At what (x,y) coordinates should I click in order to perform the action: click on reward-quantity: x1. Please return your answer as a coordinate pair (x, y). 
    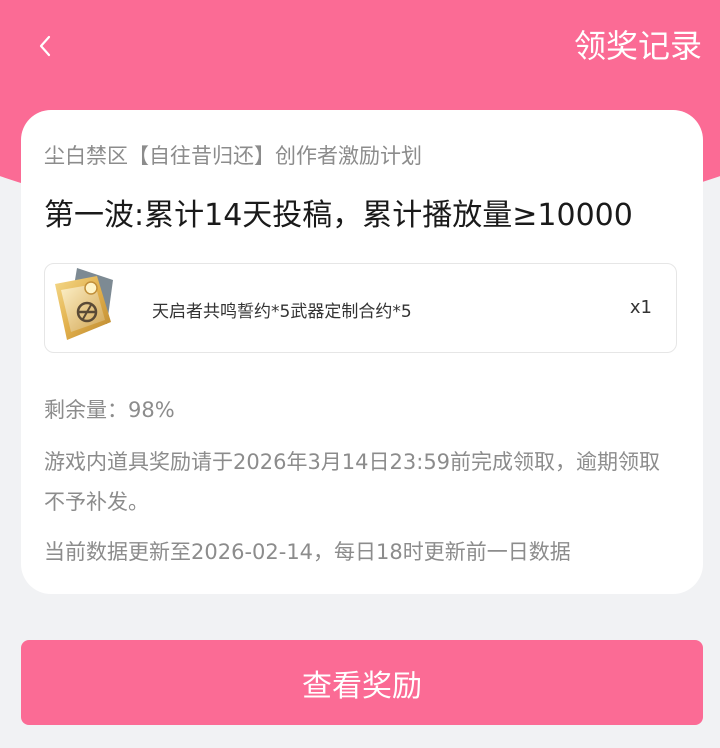
    Looking at the image, I should click on (640, 307).